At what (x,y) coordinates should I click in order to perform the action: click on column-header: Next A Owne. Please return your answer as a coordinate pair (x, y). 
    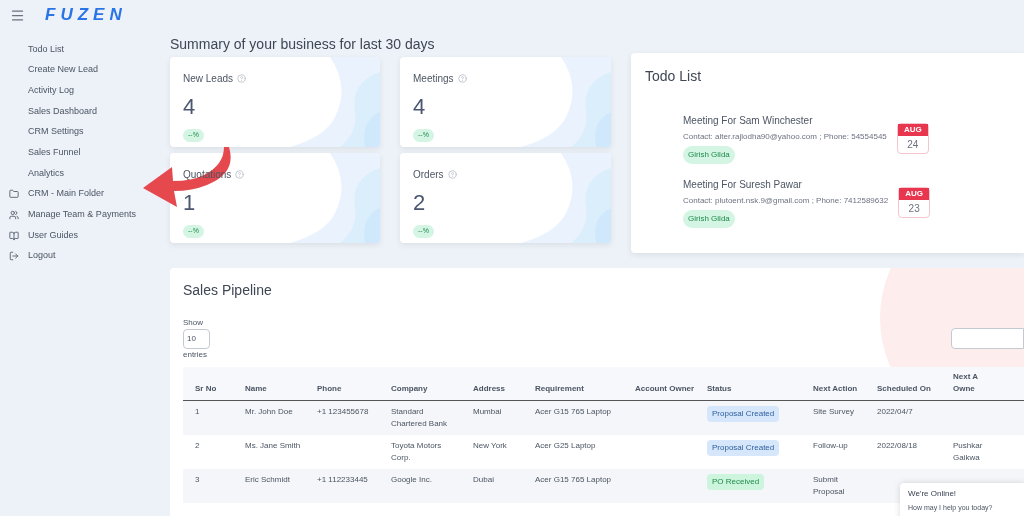
    Looking at the image, I should click on (966, 383).